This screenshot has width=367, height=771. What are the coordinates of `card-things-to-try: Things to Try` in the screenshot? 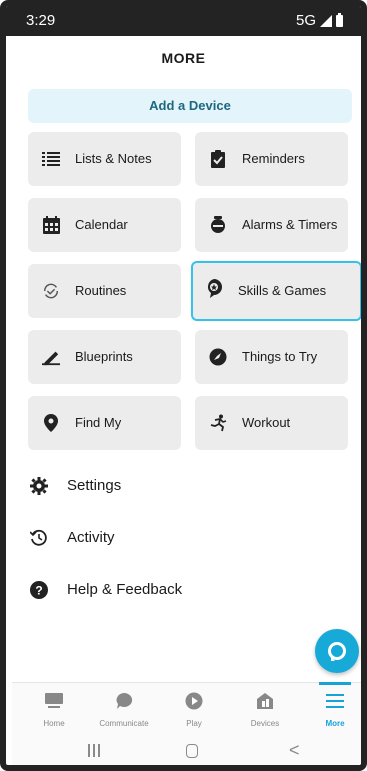 It's located at (271, 357).